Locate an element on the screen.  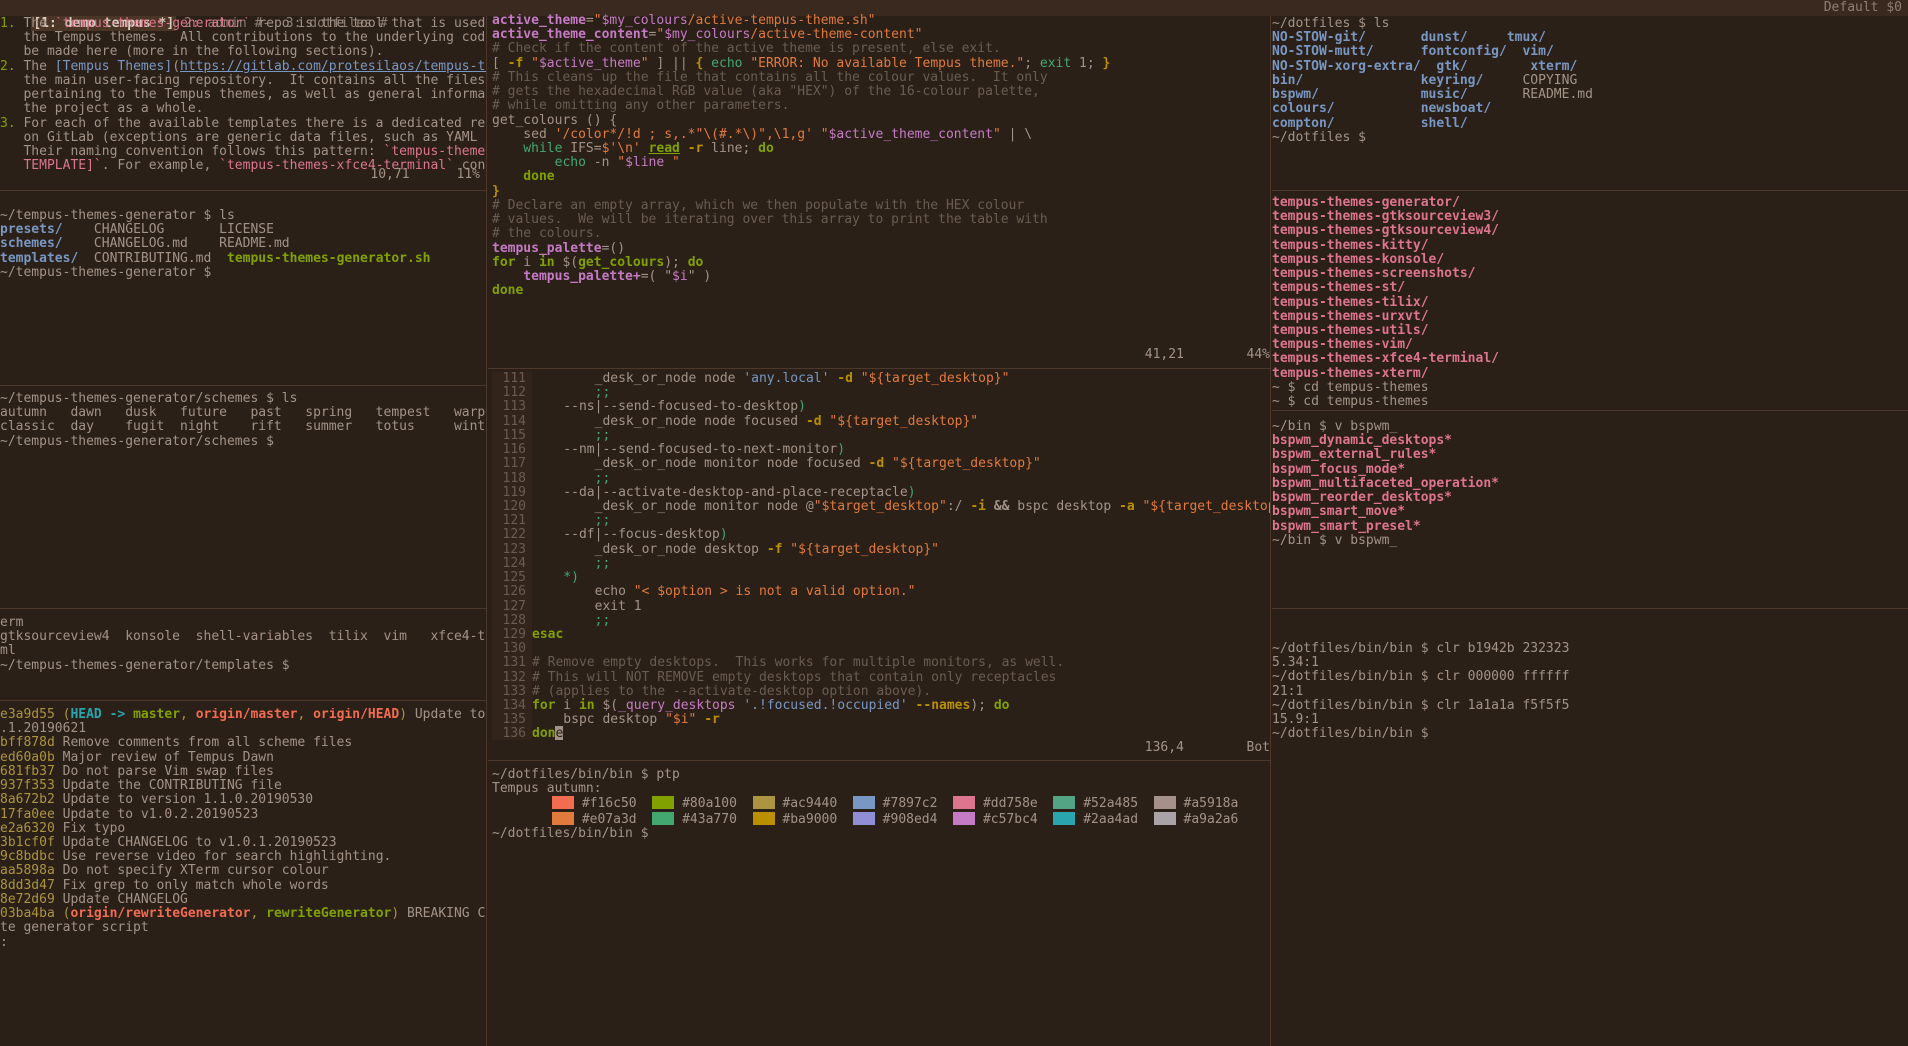
text-span: --da is located at coordinates (563, 492).